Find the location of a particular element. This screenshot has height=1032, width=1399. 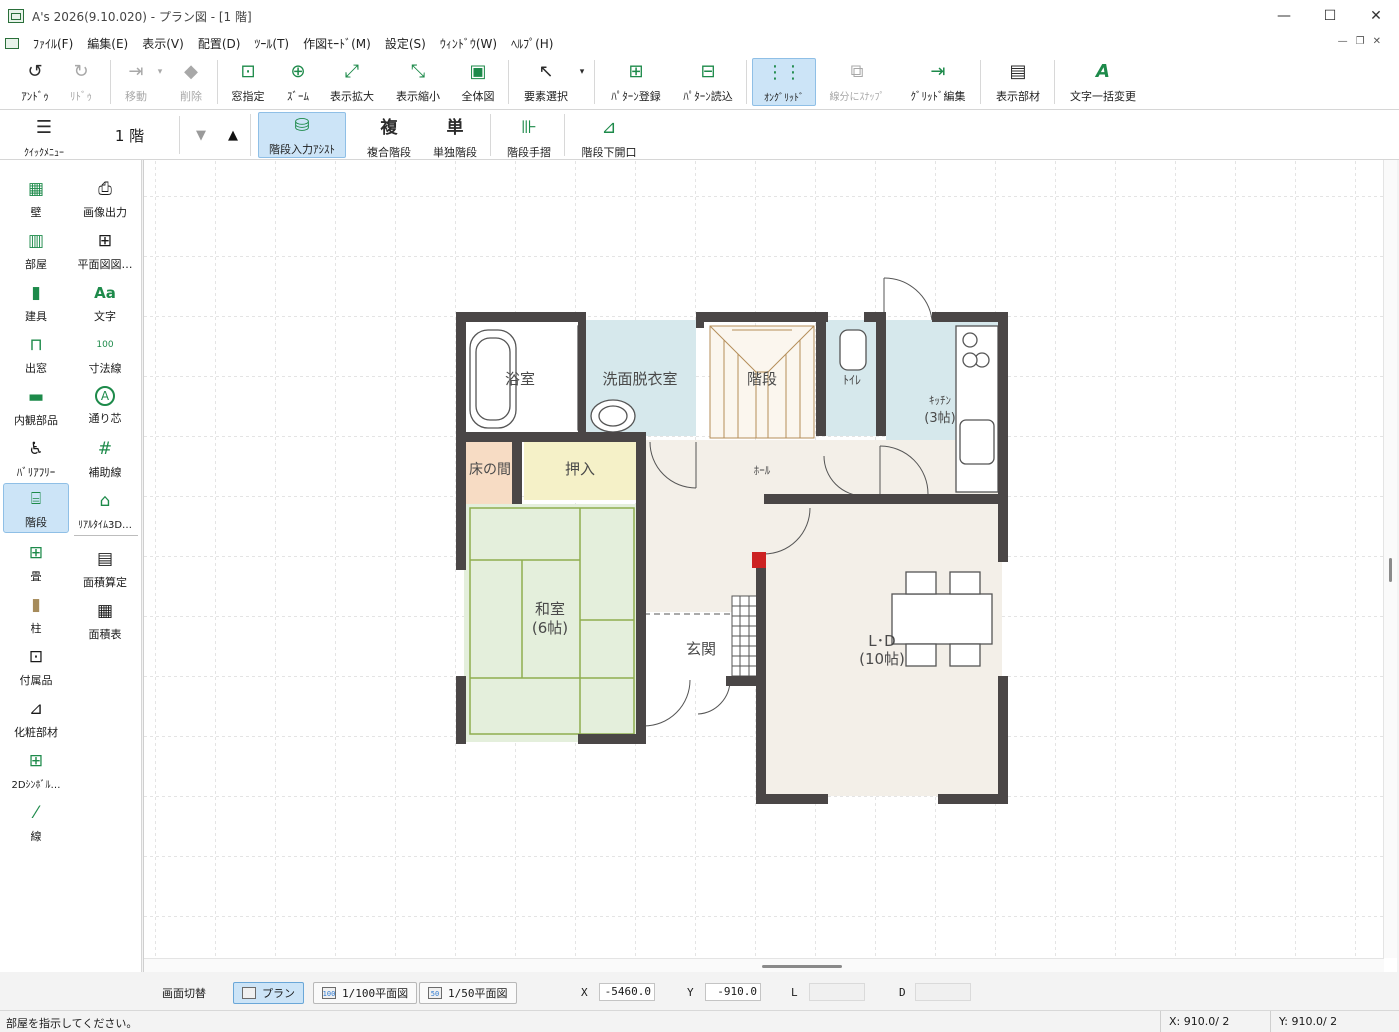

maximize-button: ☐ is located at coordinates (1330, 16).